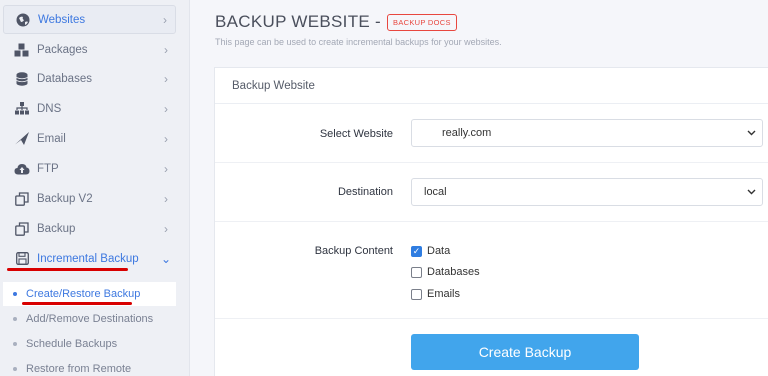 The image size is (768, 376). I want to click on sidebar-item-backup-v2: Backup V2 ›, so click(89, 198).